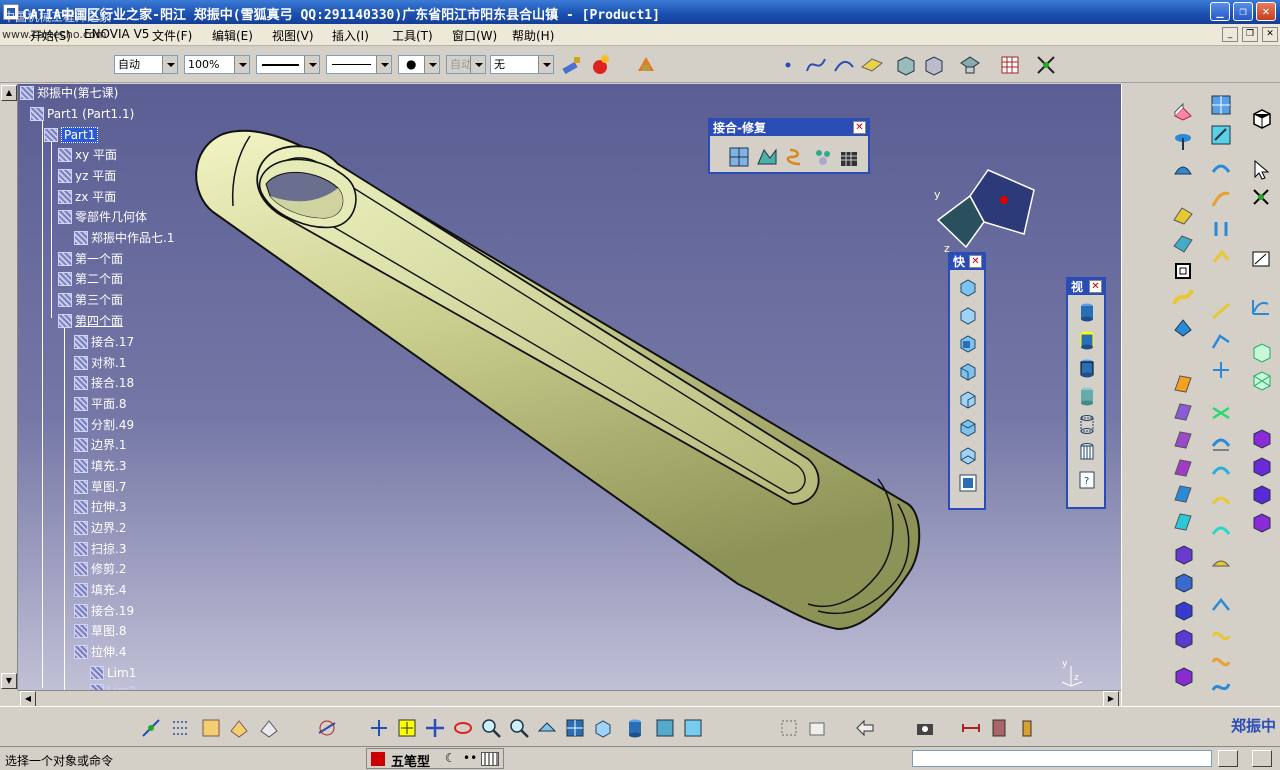 The image size is (1280, 770). I want to click on customize-view-icon: ?, so click(1087, 480).